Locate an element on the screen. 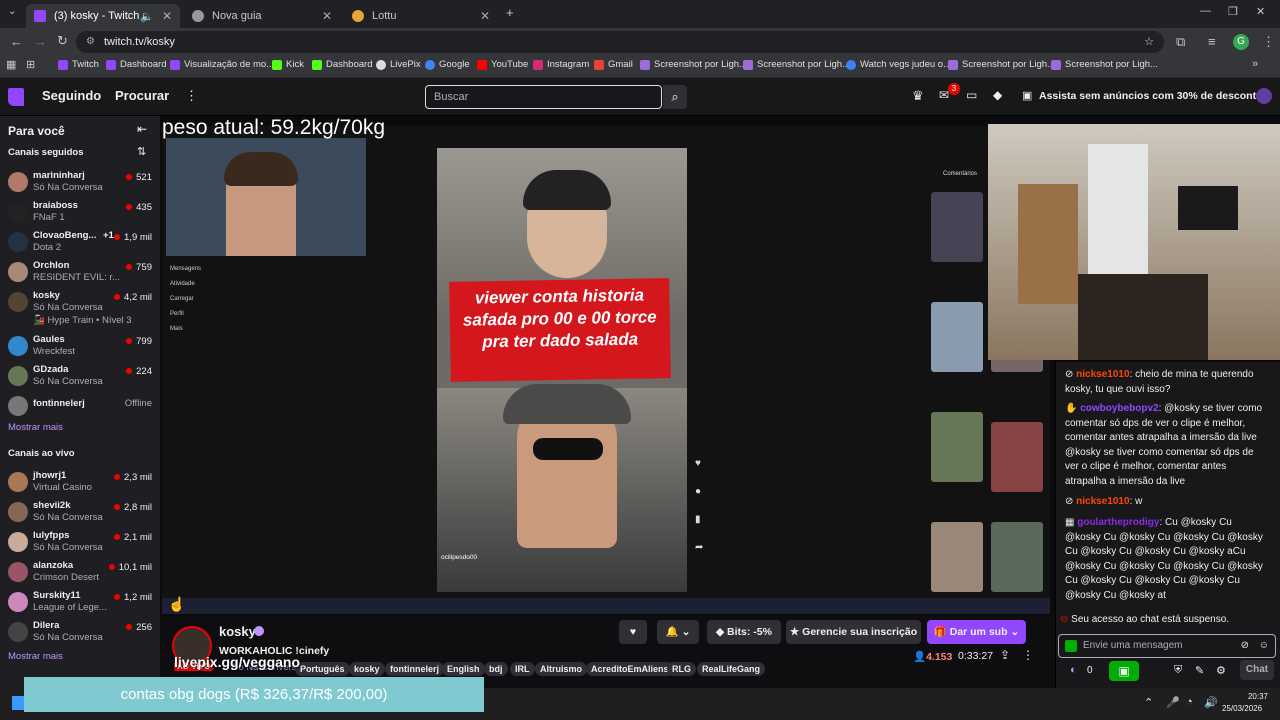 This screenshot has height=720, width=1280. notifications-bell-icon: 🔔 ⌄ is located at coordinates (678, 632).